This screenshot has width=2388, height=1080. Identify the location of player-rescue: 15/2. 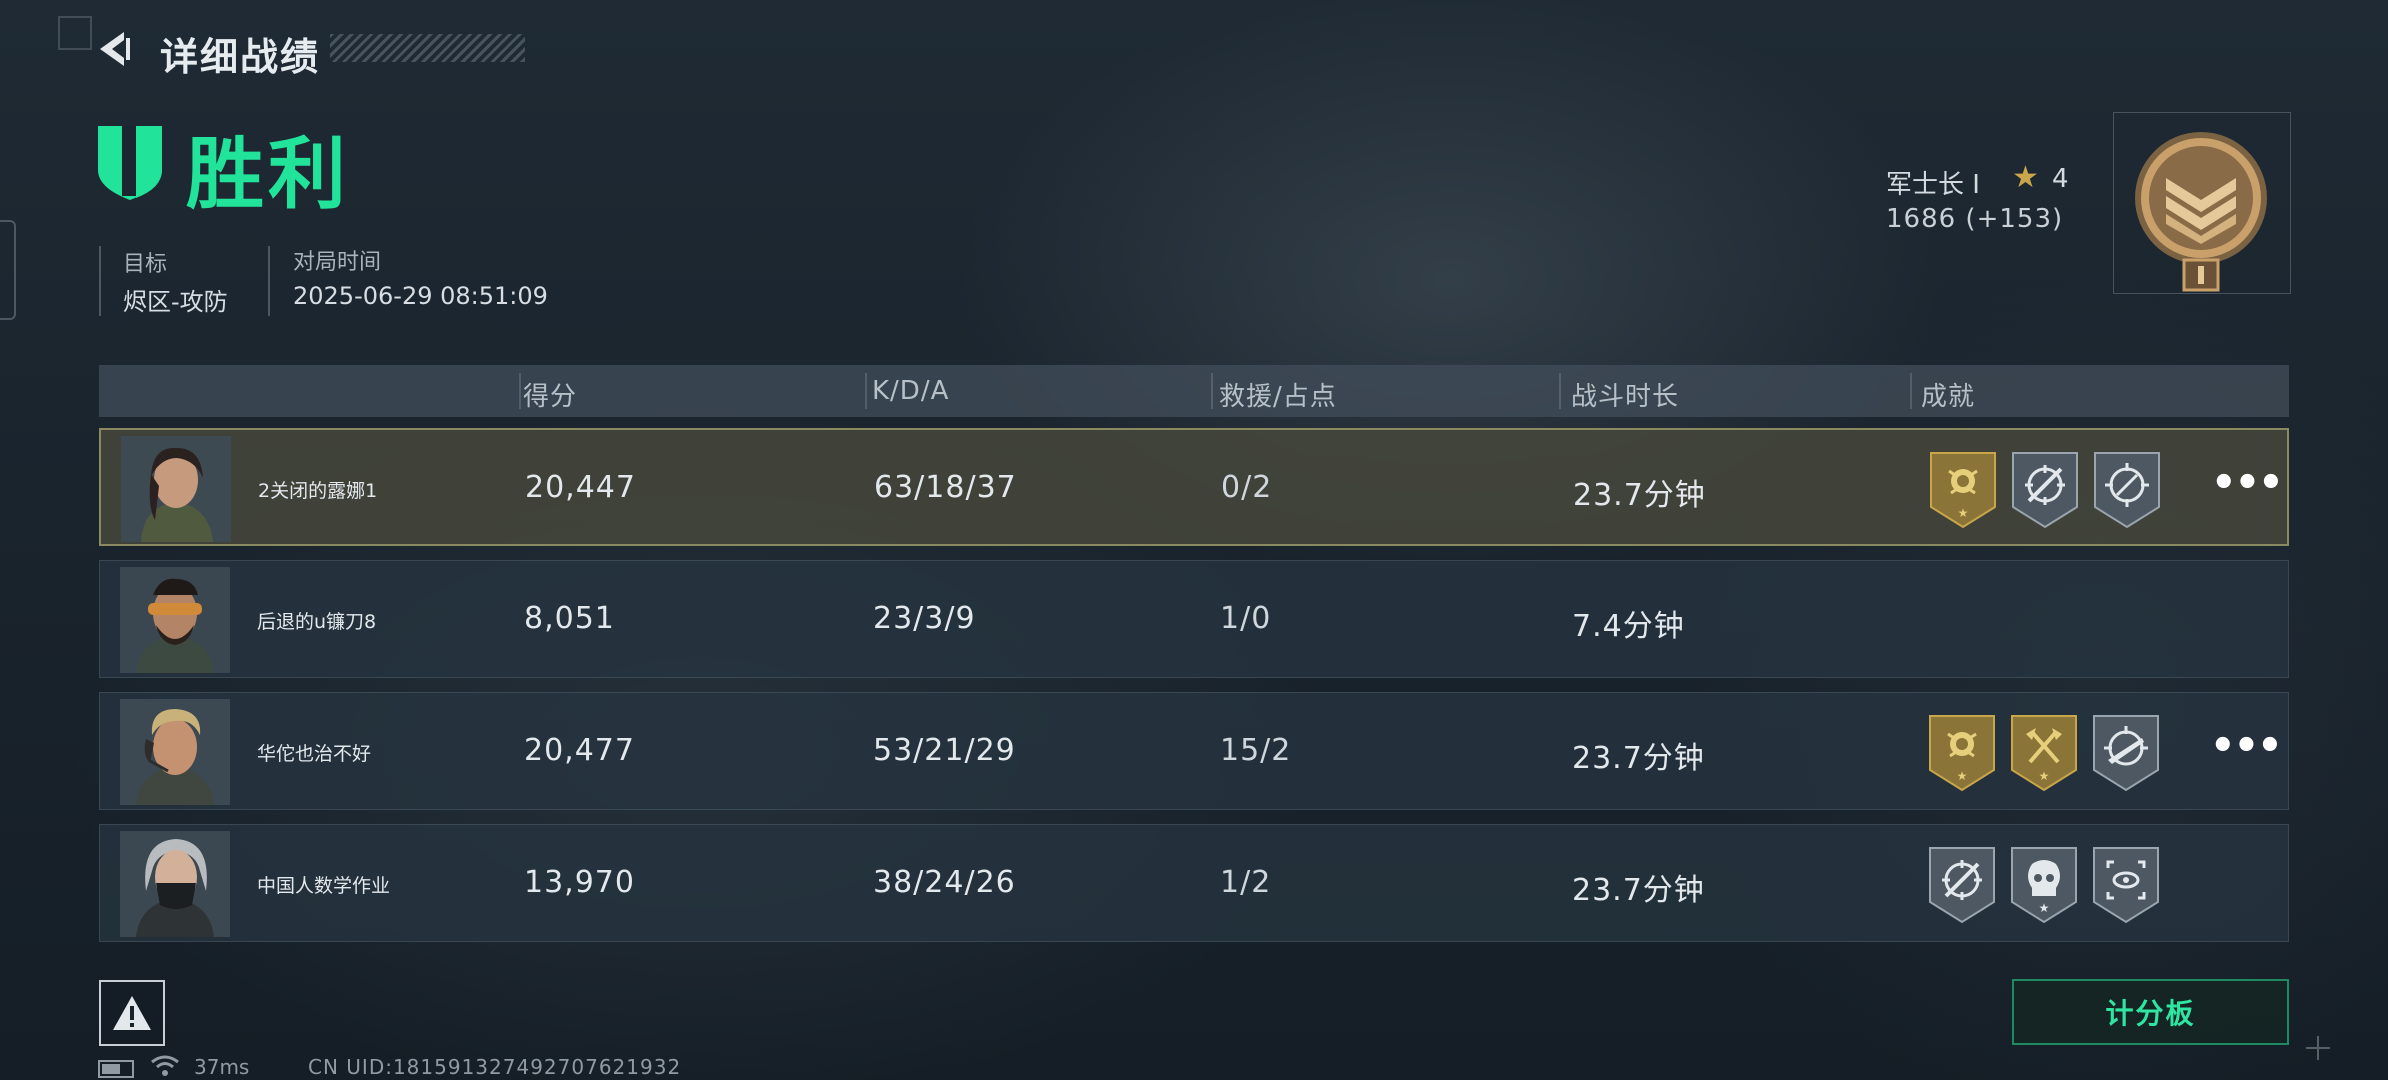
(1256, 750).